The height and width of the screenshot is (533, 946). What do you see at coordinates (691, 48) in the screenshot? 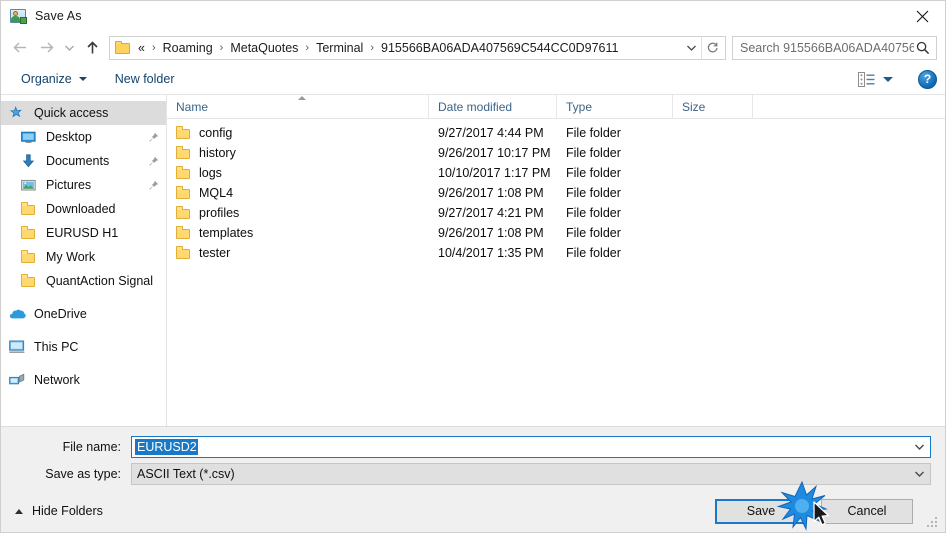
I see `address-chevron-down-icon` at bounding box center [691, 48].